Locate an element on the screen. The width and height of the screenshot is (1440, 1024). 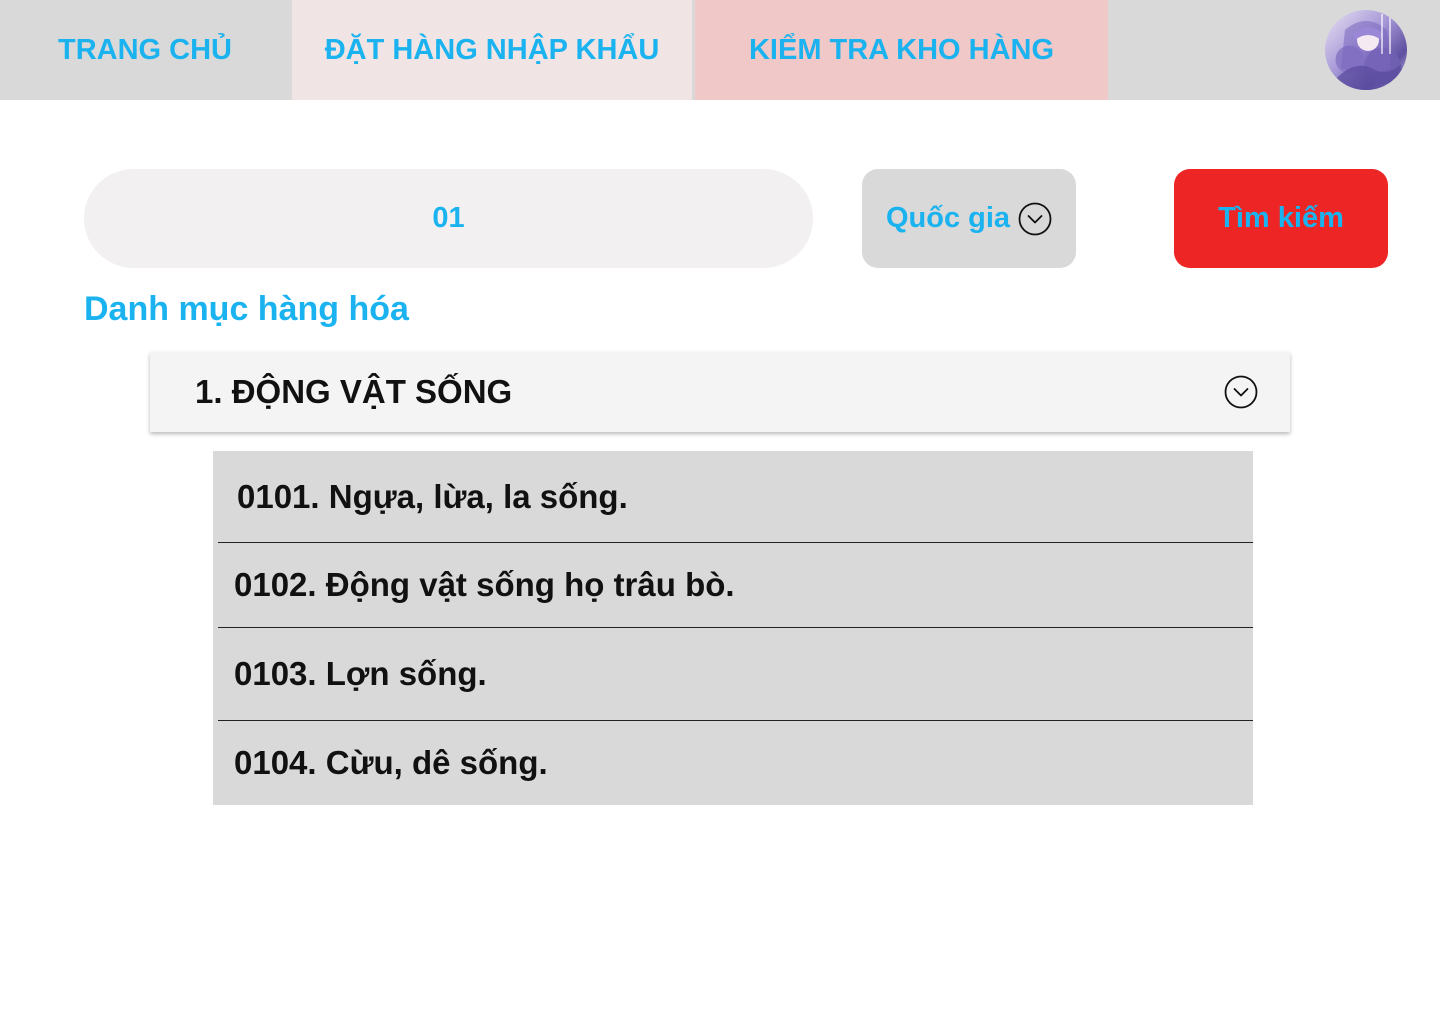
list-item: 0103. Lợn sống. is located at coordinates (733, 673).